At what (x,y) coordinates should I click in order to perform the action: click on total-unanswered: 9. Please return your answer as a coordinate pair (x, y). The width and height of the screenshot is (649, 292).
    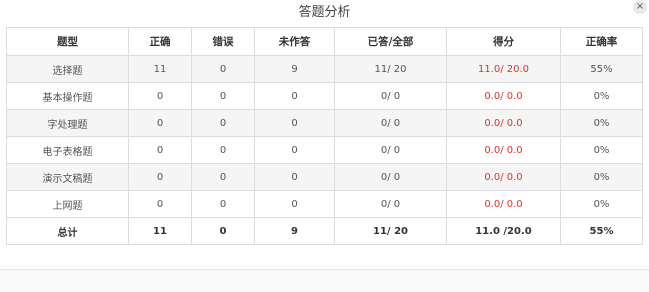
    Looking at the image, I should click on (294, 231).